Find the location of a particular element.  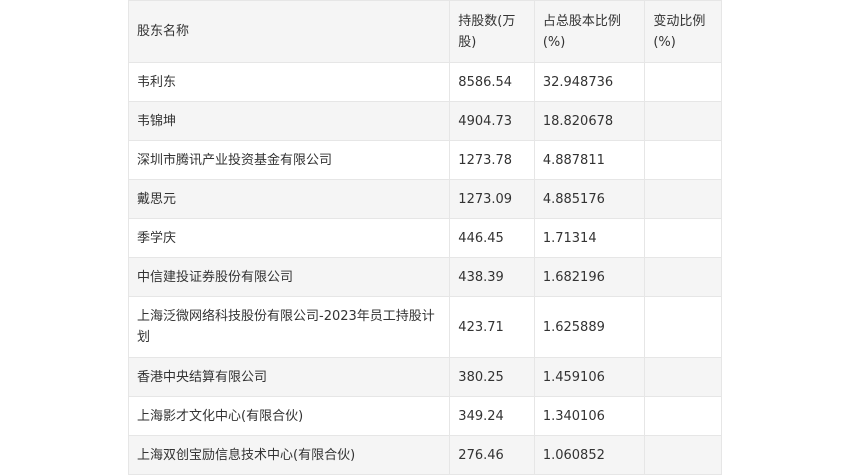

cell-shares: 349.24 is located at coordinates (492, 416).